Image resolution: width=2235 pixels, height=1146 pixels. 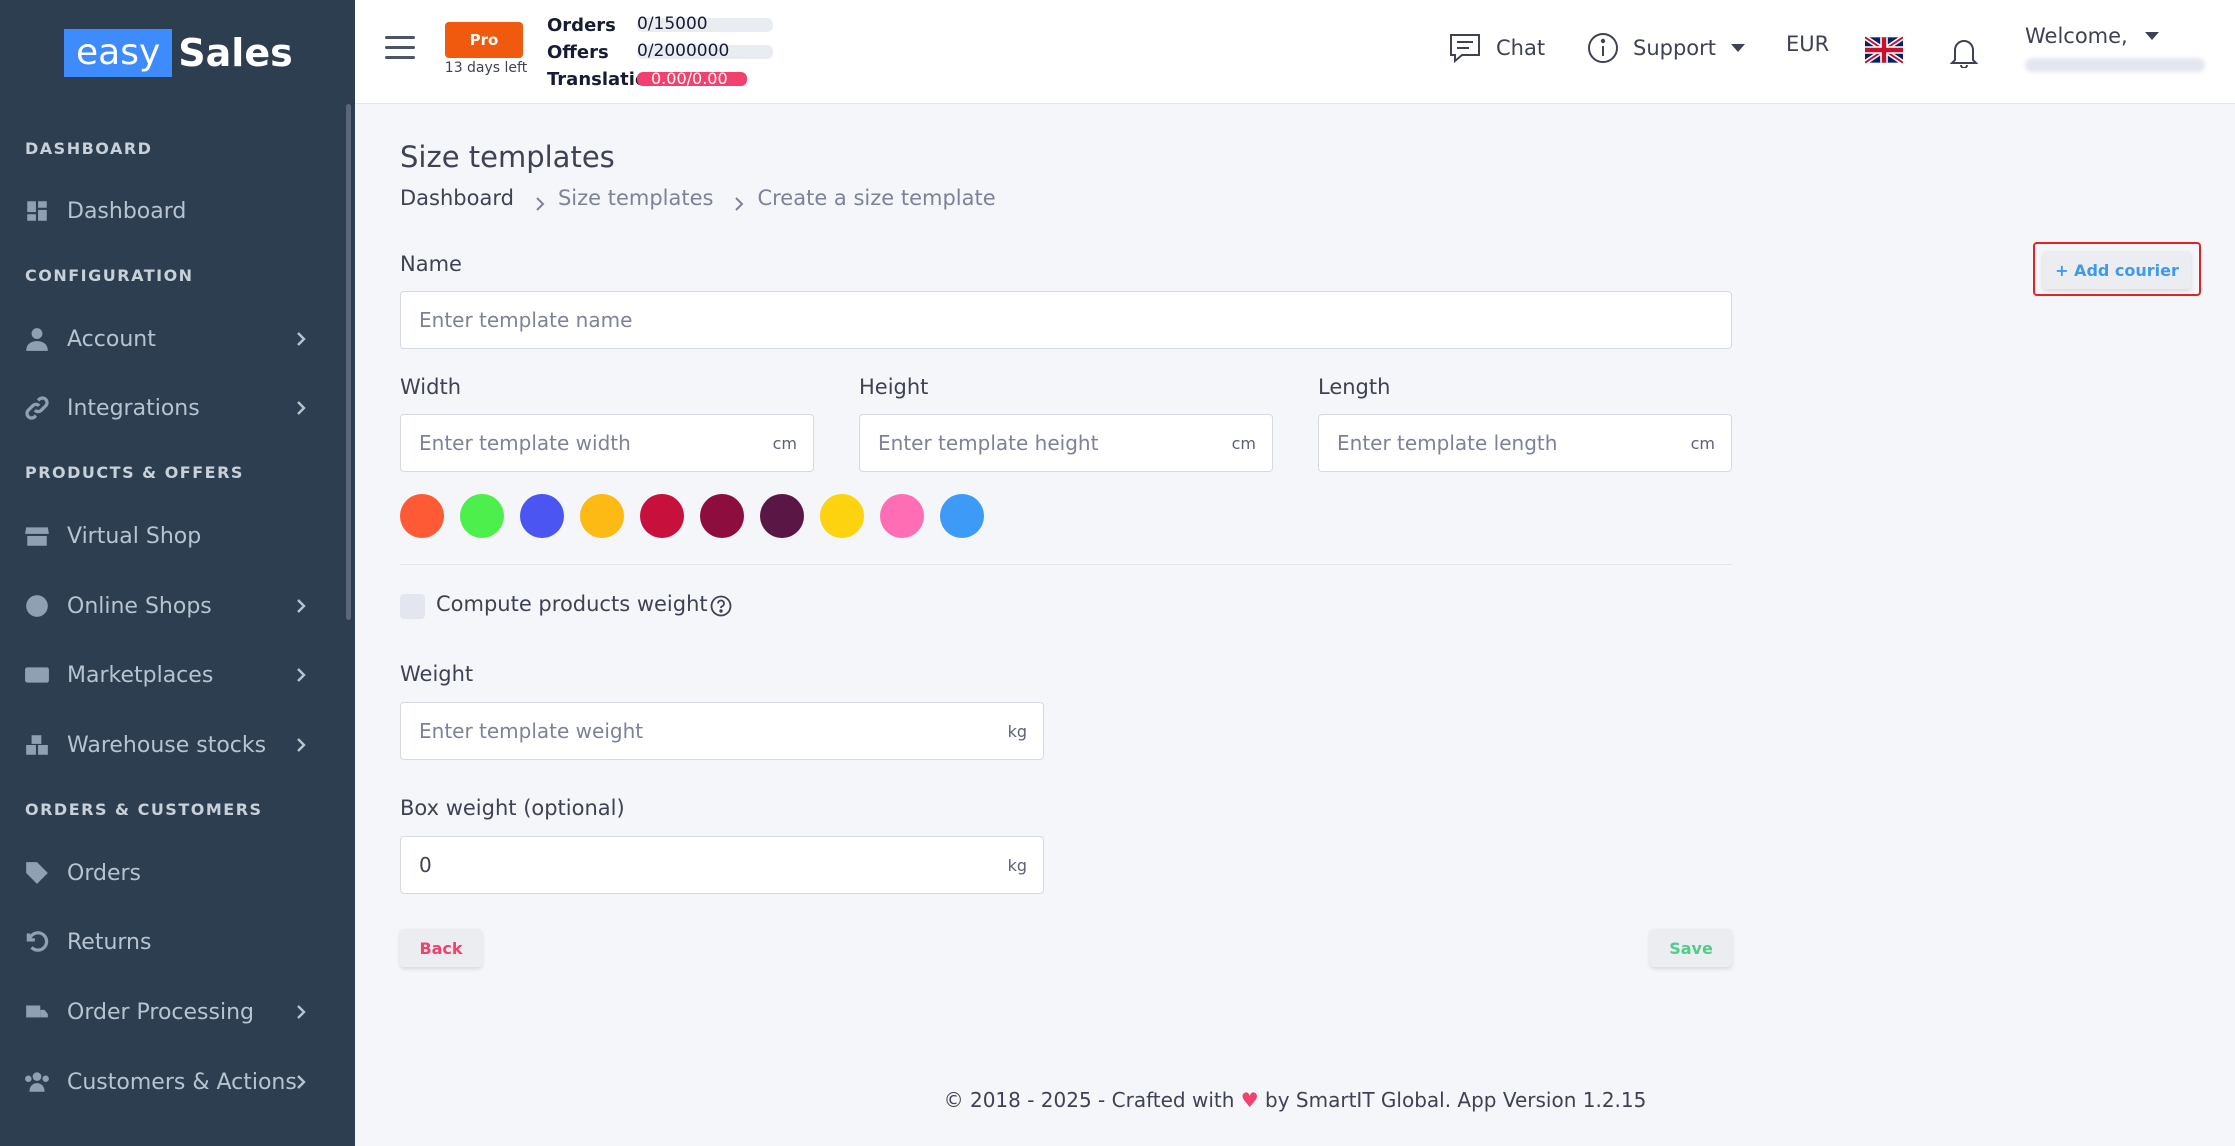 What do you see at coordinates (486, 68) in the screenshot?
I see `trial-days-left: 13 days left` at bounding box center [486, 68].